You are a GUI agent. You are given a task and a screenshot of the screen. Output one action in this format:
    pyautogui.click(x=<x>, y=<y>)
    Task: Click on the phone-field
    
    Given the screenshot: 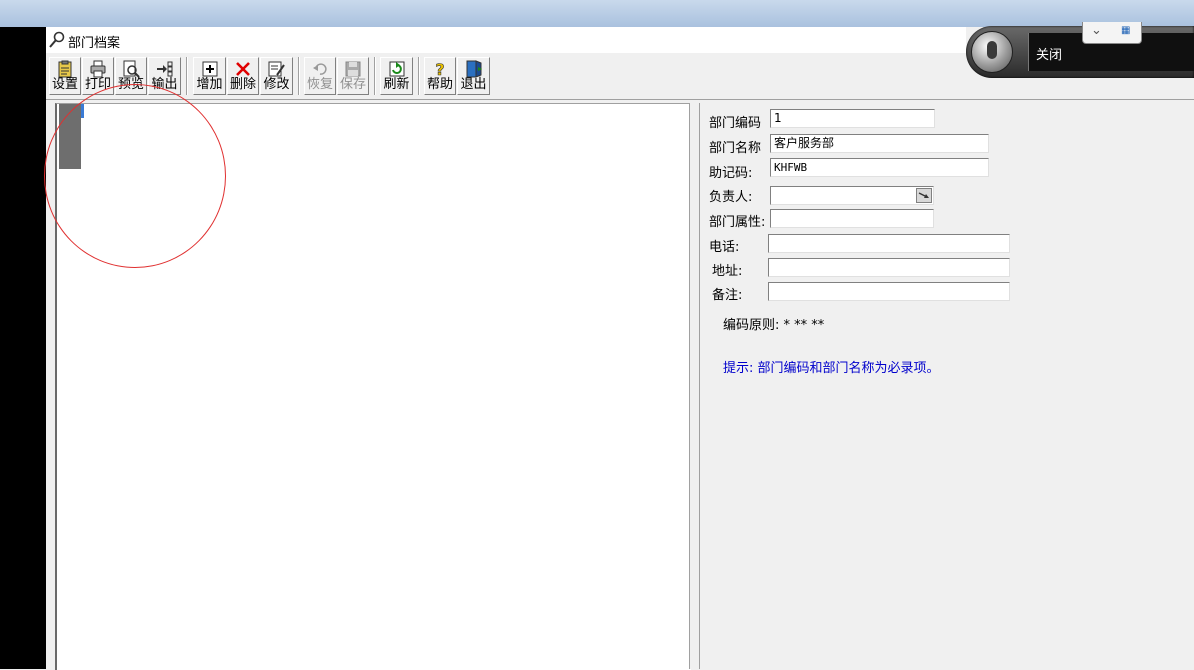 What is the action you would take?
    pyautogui.click(x=889, y=243)
    